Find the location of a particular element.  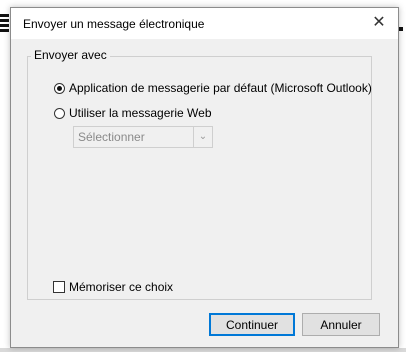

webmail-select: Sélectionner ⌄ is located at coordinates (143, 137).